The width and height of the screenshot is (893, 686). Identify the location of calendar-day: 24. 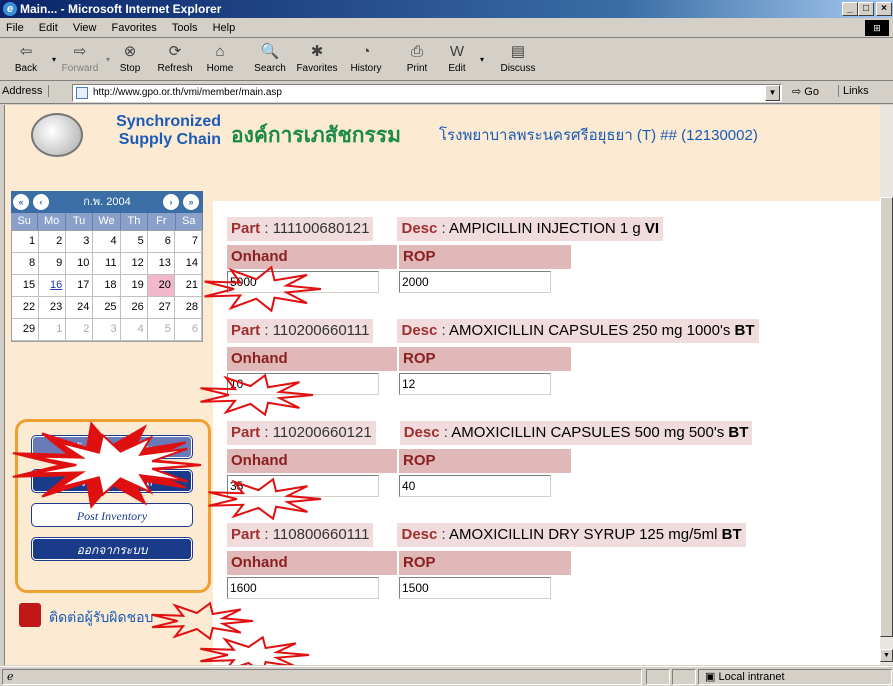
(80, 308).